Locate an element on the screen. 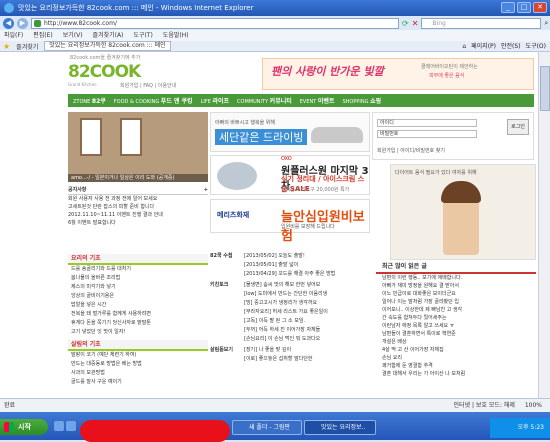 This screenshot has width=550, height=442. search-icon: ⌕ is located at coordinates (546, 23).